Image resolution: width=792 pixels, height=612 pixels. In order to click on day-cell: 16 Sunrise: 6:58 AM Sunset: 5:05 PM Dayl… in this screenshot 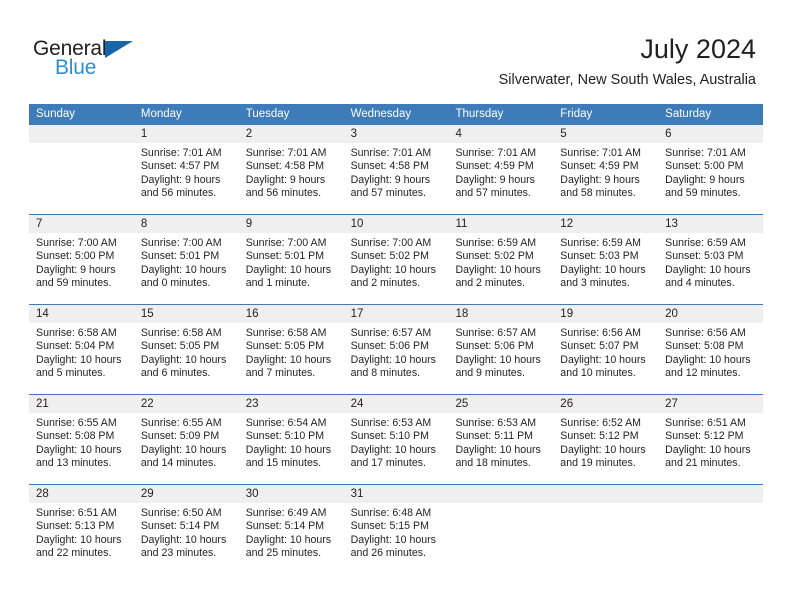, I will do `click(291, 349)`.